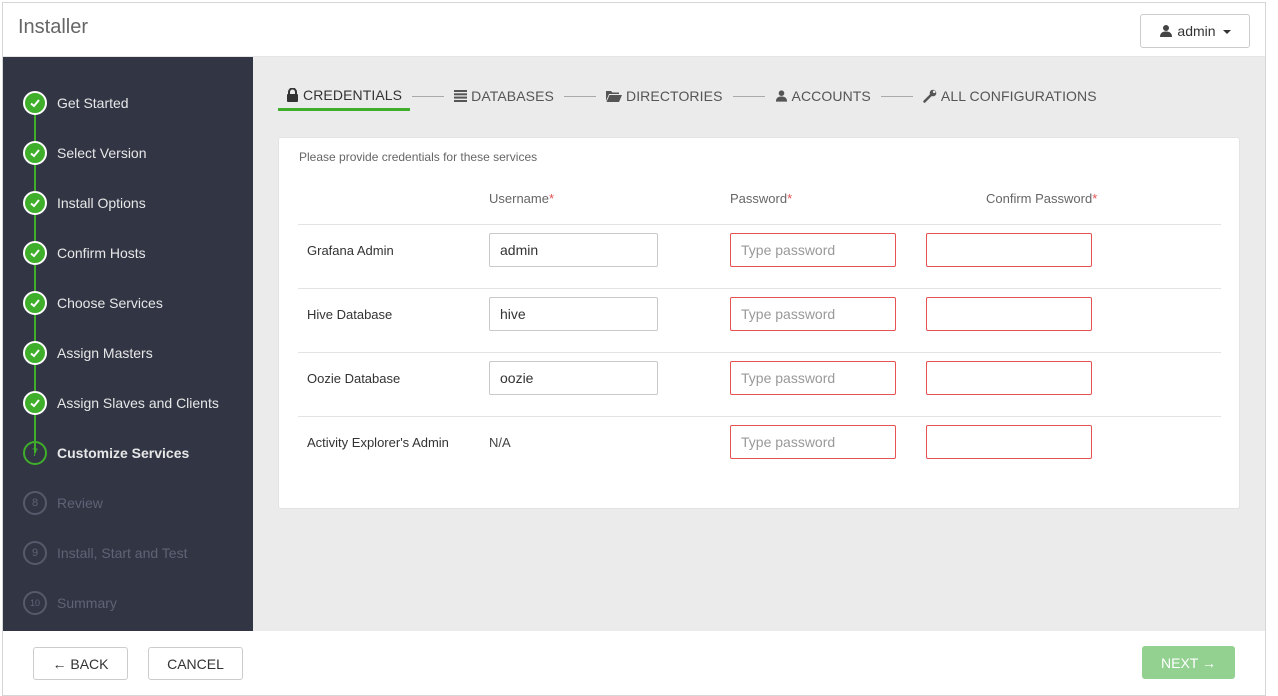 The width and height of the screenshot is (1278, 696). What do you see at coordinates (35, 553) in the screenshot?
I see `step-number: 9` at bounding box center [35, 553].